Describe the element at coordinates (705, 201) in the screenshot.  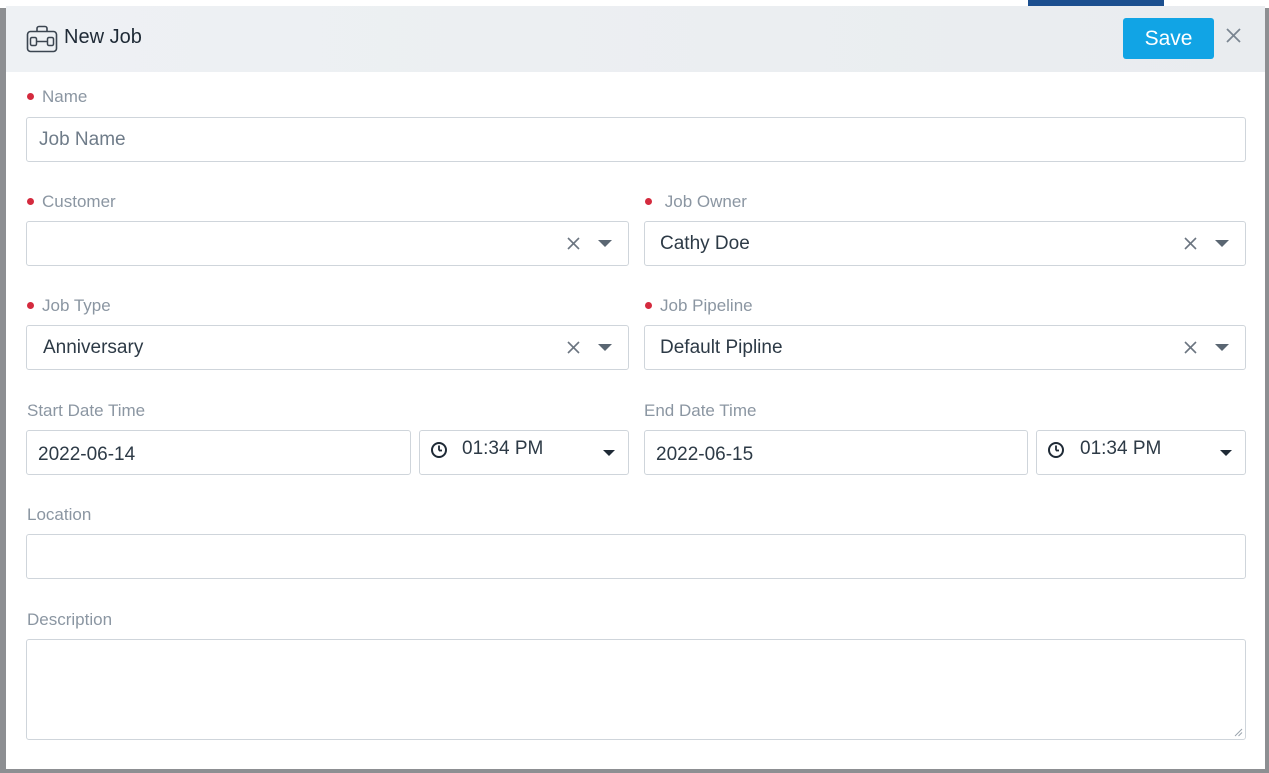
I see `job-owner-label-text: Job Owner` at that location.